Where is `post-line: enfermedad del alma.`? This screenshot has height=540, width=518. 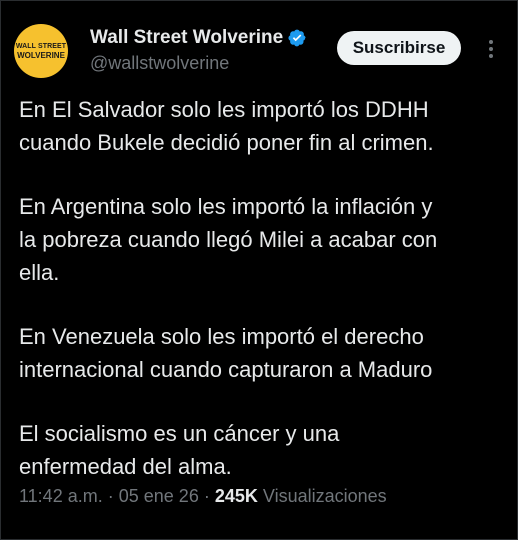 post-line: enfermedad del alma. is located at coordinates (125, 466).